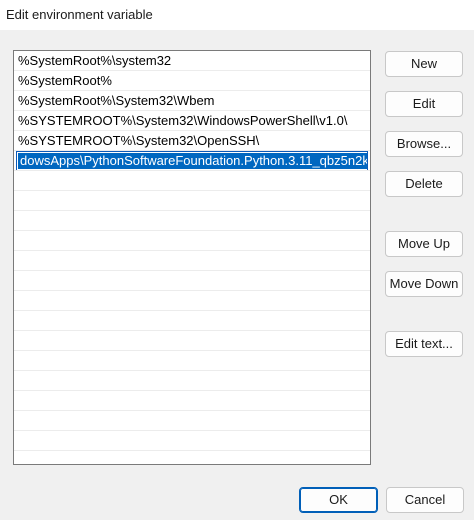 The image size is (474, 520). Describe the element at coordinates (192, 61) in the screenshot. I see `list-item: %SystemRoot%\system32` at that location.